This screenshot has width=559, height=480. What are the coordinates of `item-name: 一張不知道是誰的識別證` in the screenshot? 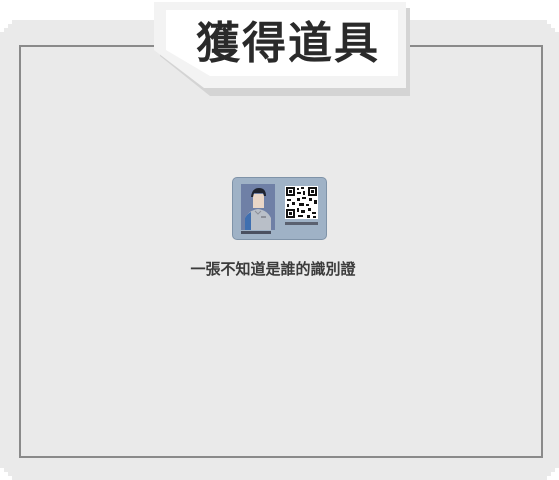 It's located at (273, 269).